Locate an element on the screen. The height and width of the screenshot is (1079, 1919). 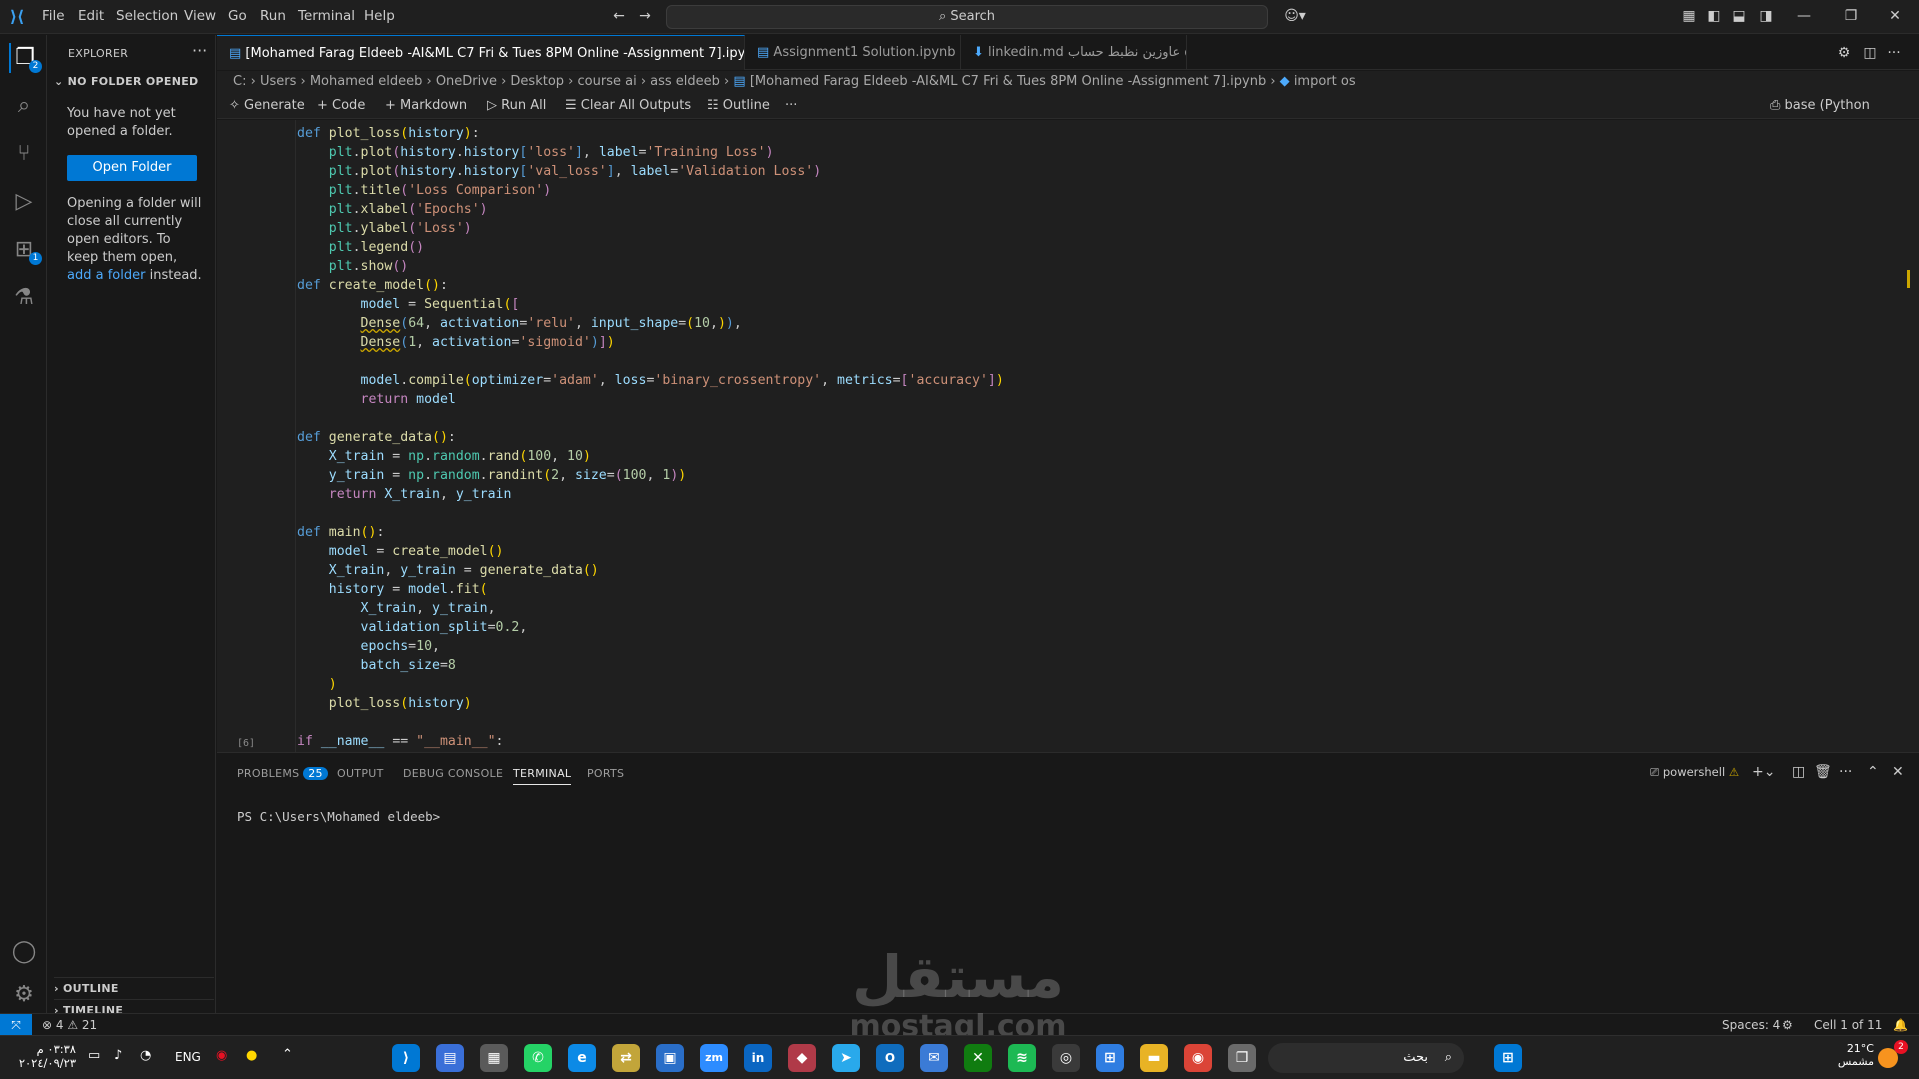
taskbar-linkedin-icon: in is located at coordinates (758, 1058).